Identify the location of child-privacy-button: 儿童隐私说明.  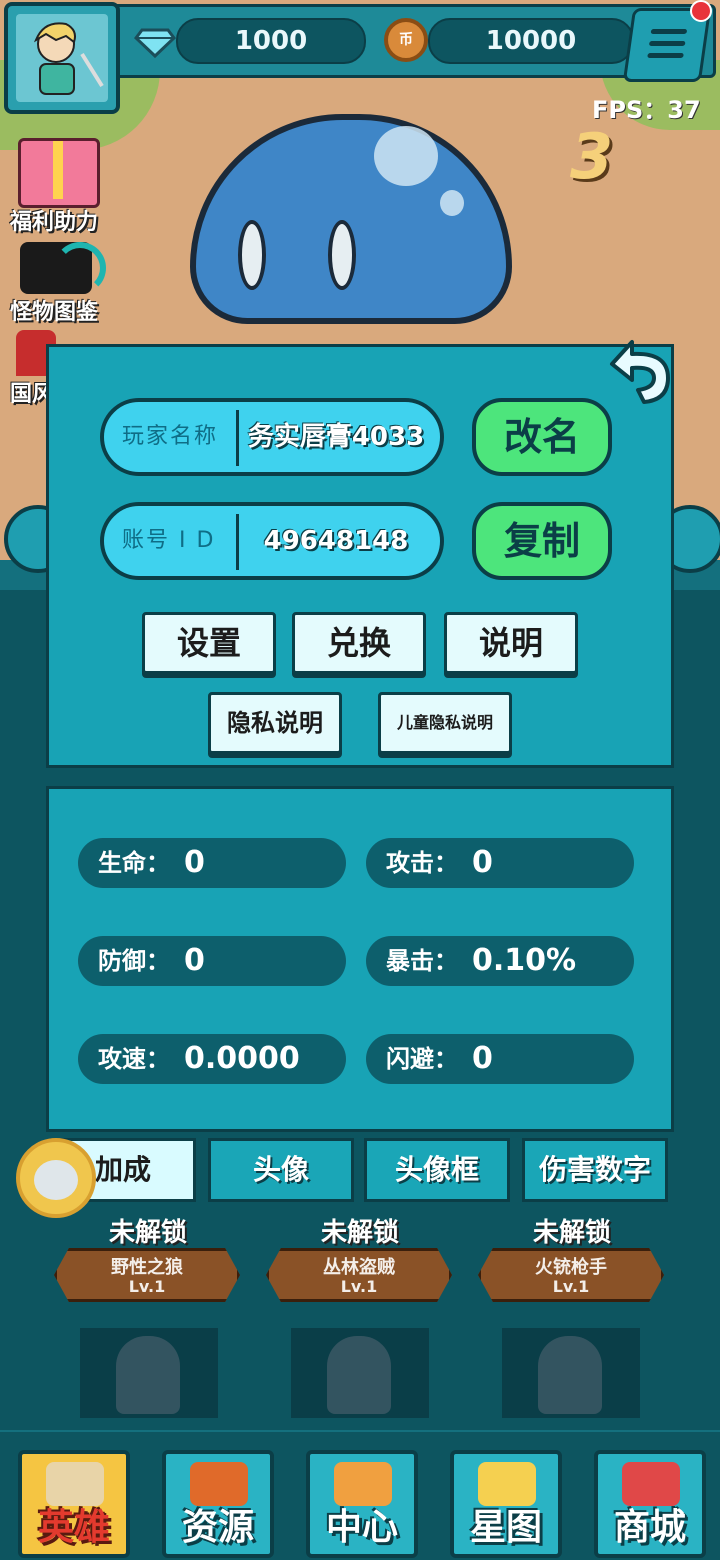
(445, 723).